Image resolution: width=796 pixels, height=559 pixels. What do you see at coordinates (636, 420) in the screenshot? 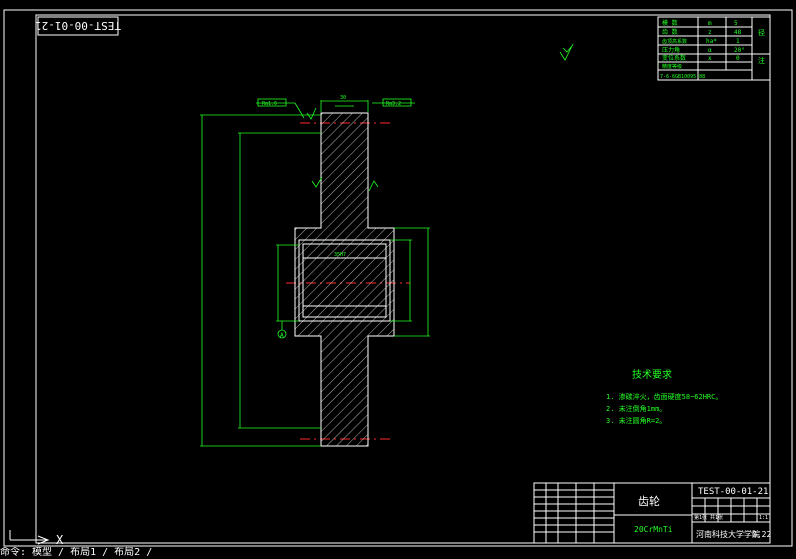
I see `tech-req-item-2: 3. 未注圆角R=2。` at bounding box center [636, 420].